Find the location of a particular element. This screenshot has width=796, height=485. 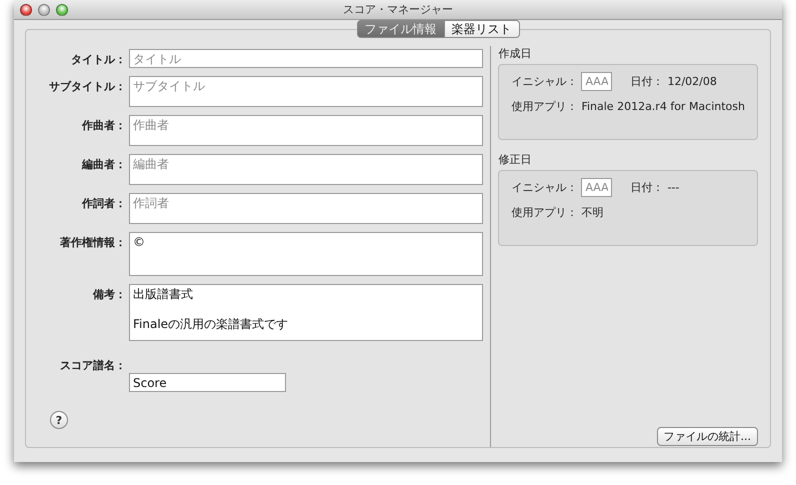

field-label: スコア譜名： is located at coordinates (92, 365).